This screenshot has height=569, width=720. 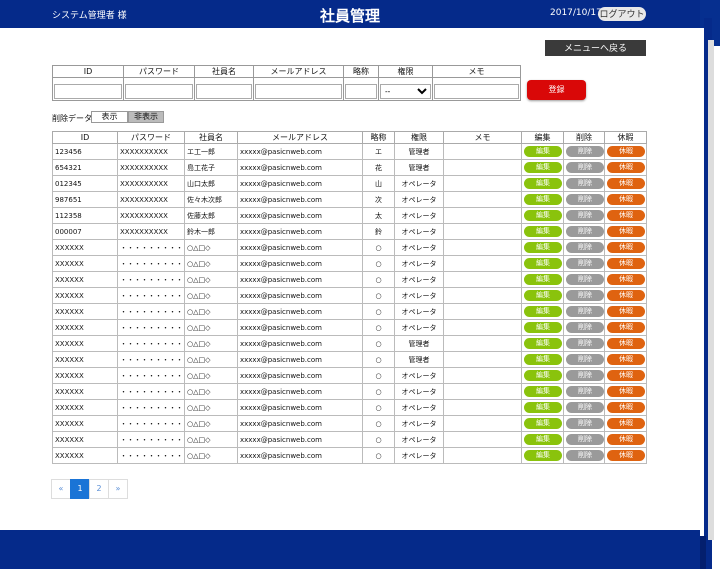 What do you see at coordinates (405, 91) in the screenshot?
I see `search-role-select: --` at bounding box center [405, 91].